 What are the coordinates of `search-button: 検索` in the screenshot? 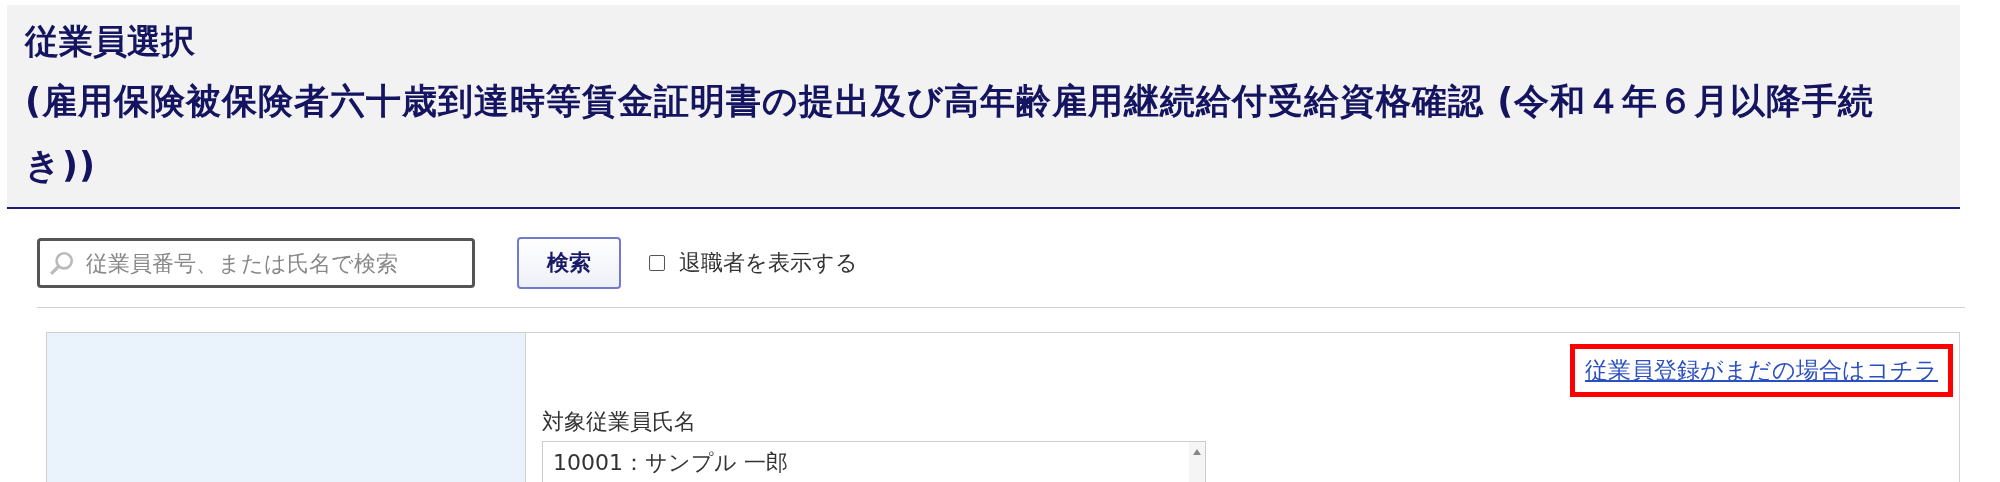 It's located at (569, 263).